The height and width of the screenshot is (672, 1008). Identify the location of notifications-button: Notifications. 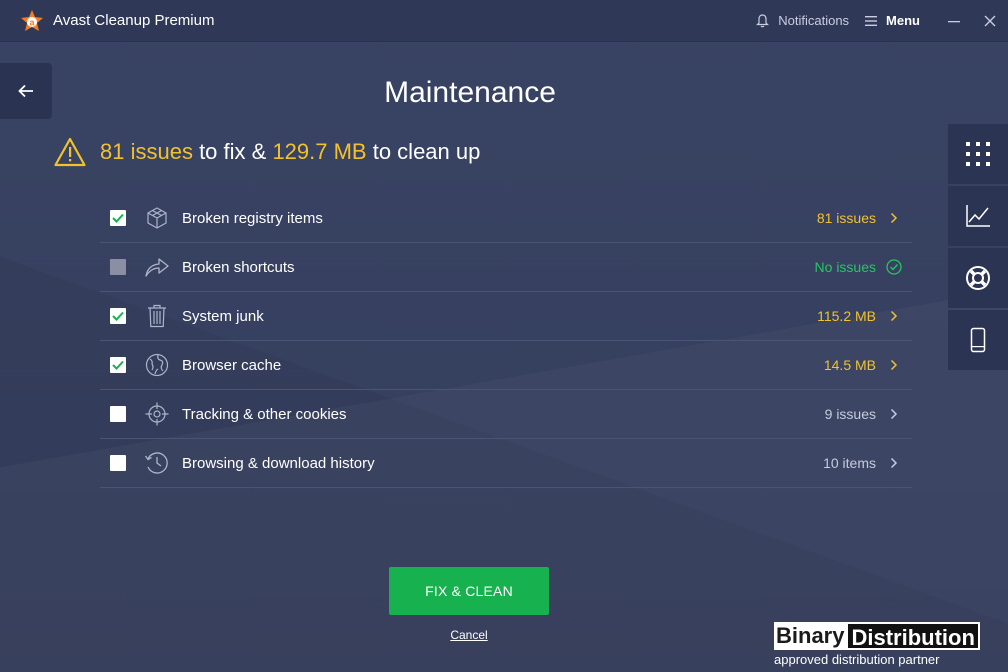
(802, 20).